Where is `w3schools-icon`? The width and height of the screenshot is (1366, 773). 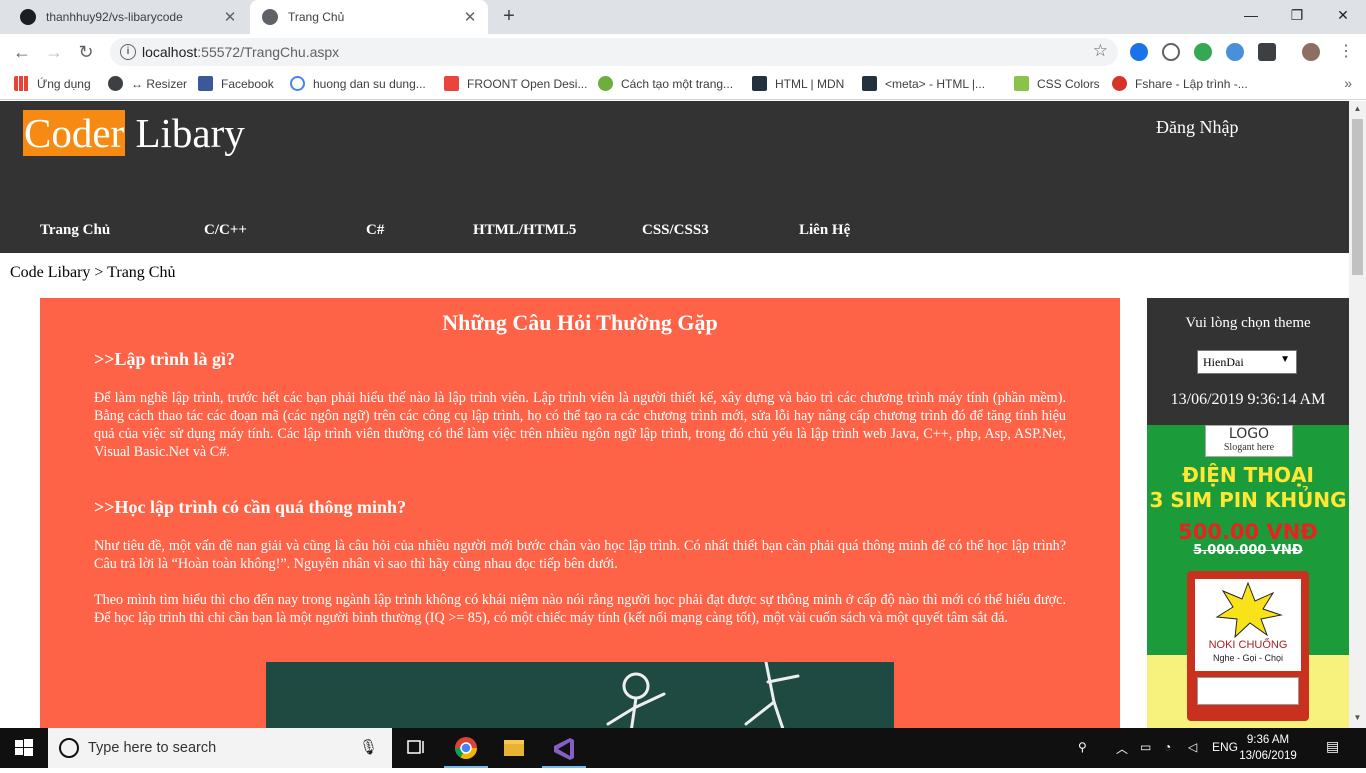 w3schools-icon is located at coordinates (1021, 83).